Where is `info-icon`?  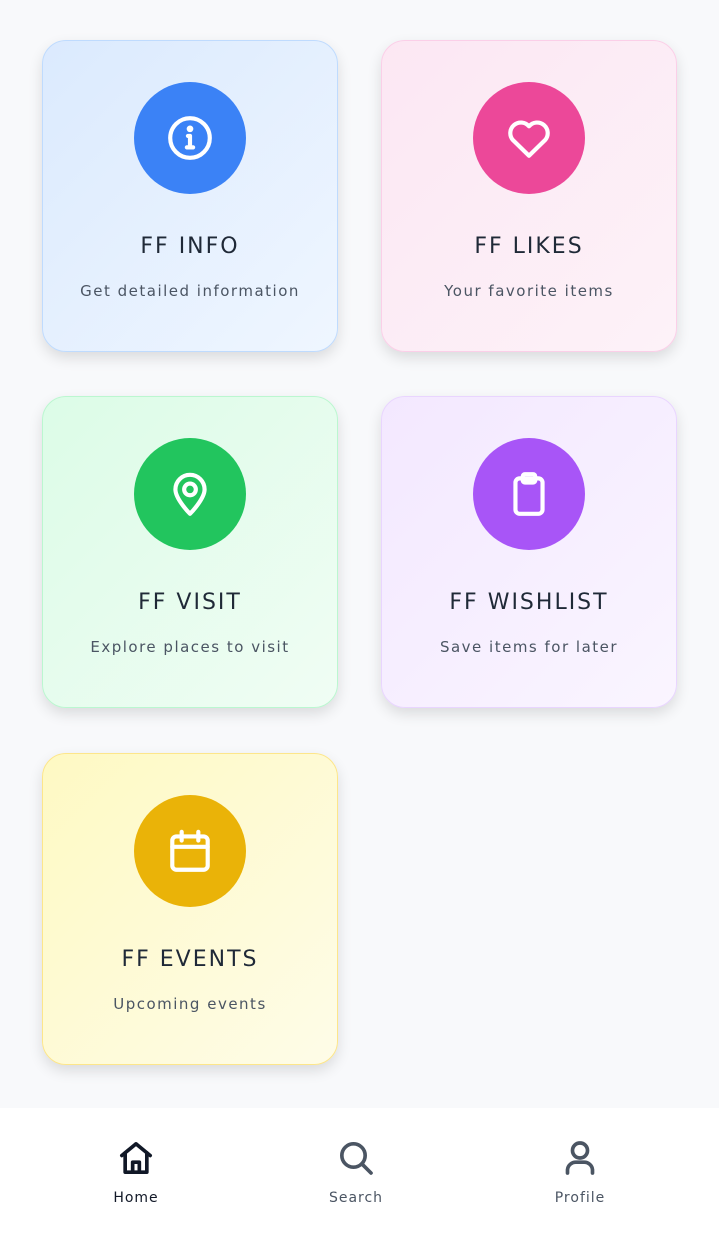
info-icon is located at coordinates (190, 138).